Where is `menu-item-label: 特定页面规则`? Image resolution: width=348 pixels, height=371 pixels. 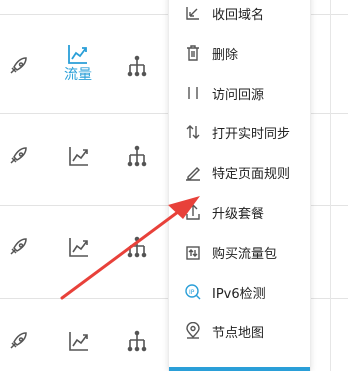 menu-item-label: 特定页面规则 is located at coordinates (251, 174).